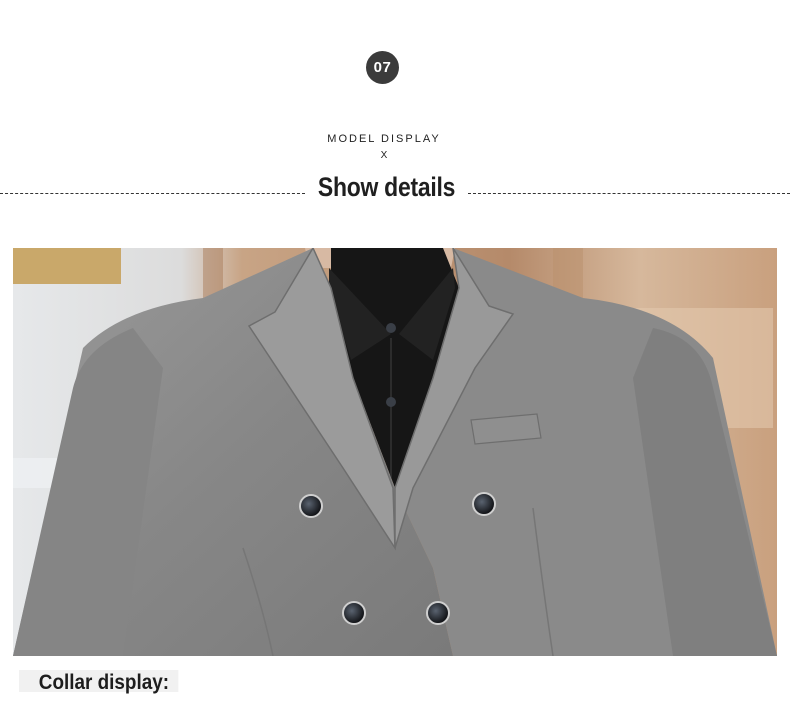  What do you see at coordinates (384, 155) in the screenshot?
I see `section-subtitle-mark: X` at bounding box center [384, 155].